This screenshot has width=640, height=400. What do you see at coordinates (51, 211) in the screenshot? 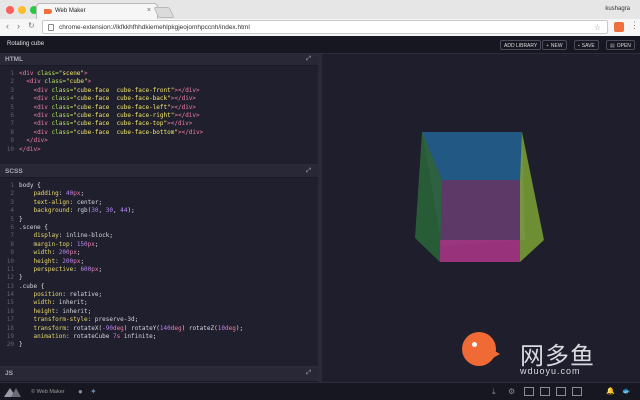
I see `code-token: background` at bounding box center [51, 211].